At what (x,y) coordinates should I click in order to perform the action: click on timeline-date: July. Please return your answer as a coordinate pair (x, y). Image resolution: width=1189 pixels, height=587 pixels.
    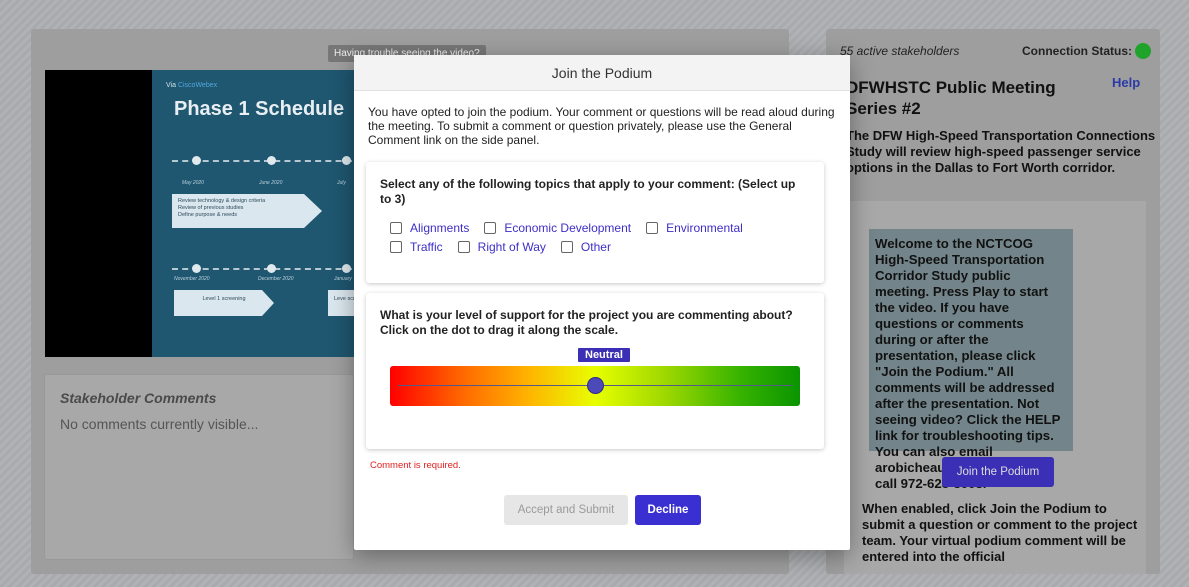
    Looking at the image, I should click on (341, 183).